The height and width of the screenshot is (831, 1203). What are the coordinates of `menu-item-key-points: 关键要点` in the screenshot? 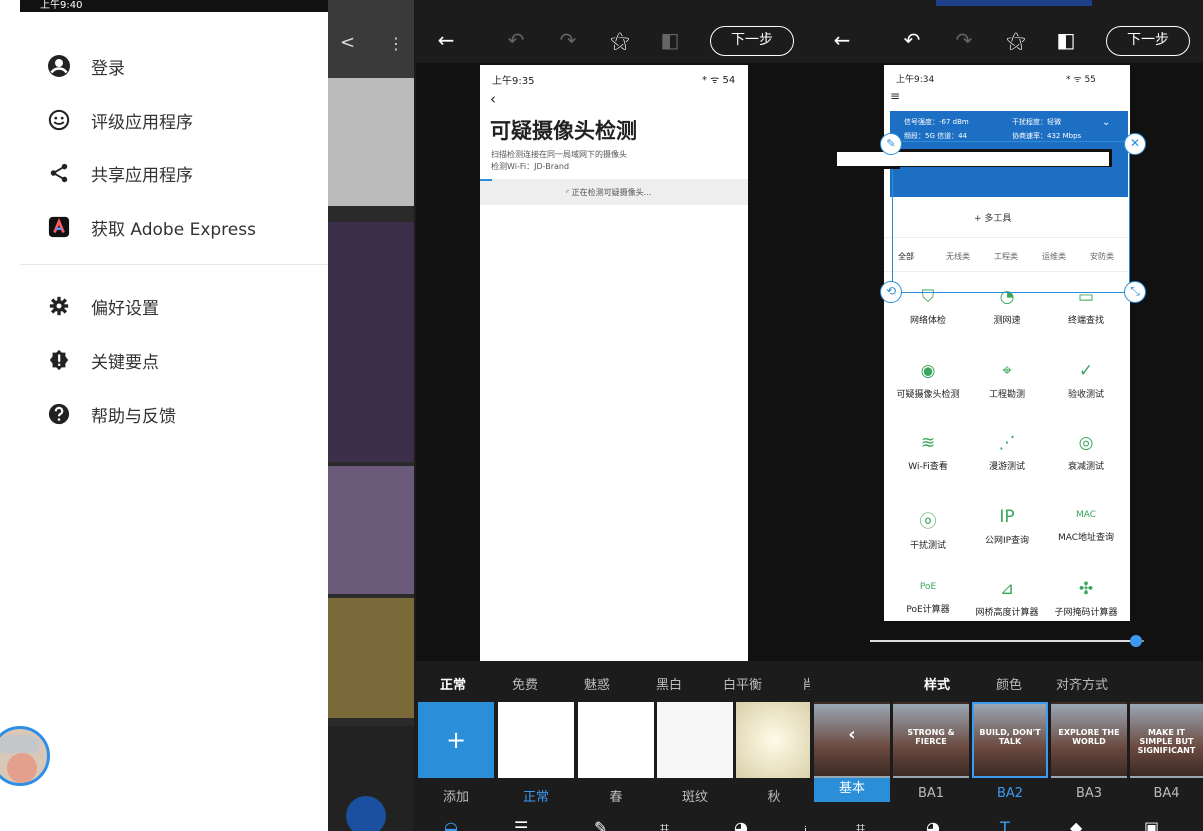 It's located at (164, 360).